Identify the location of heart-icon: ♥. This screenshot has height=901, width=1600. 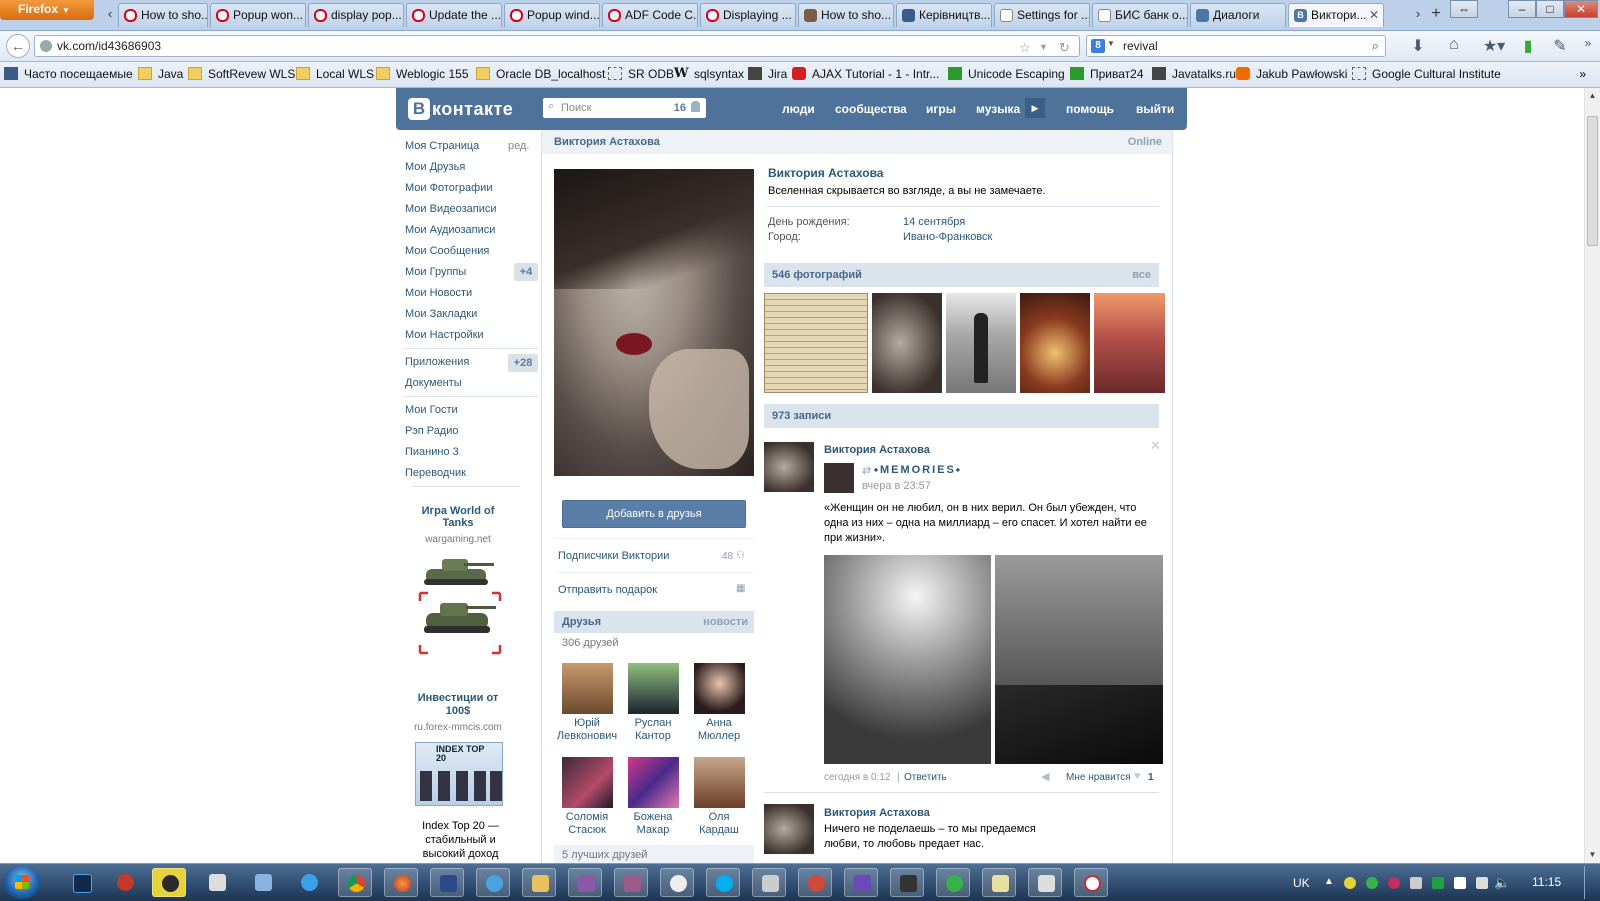
(1137, 776).